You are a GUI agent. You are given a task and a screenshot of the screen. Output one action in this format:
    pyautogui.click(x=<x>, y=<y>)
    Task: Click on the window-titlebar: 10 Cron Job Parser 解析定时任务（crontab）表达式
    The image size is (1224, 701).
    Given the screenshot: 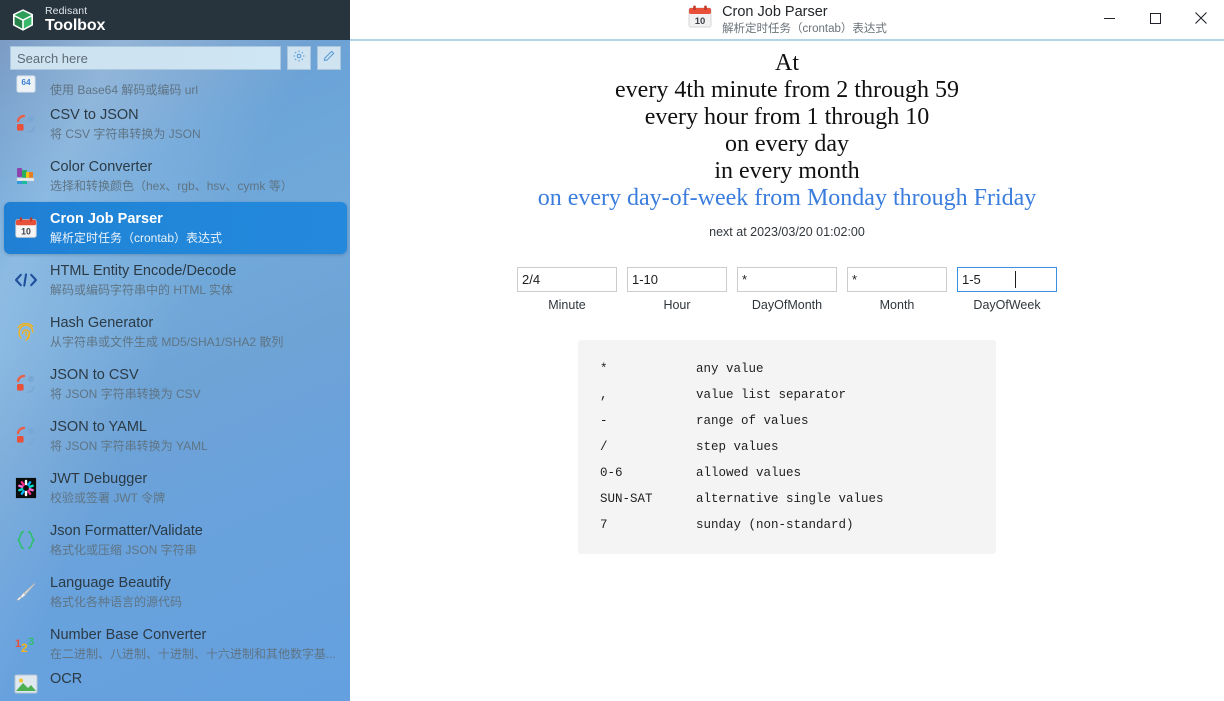 What is the action you would take?
    pyautogui.click(x=787, y=20)
    